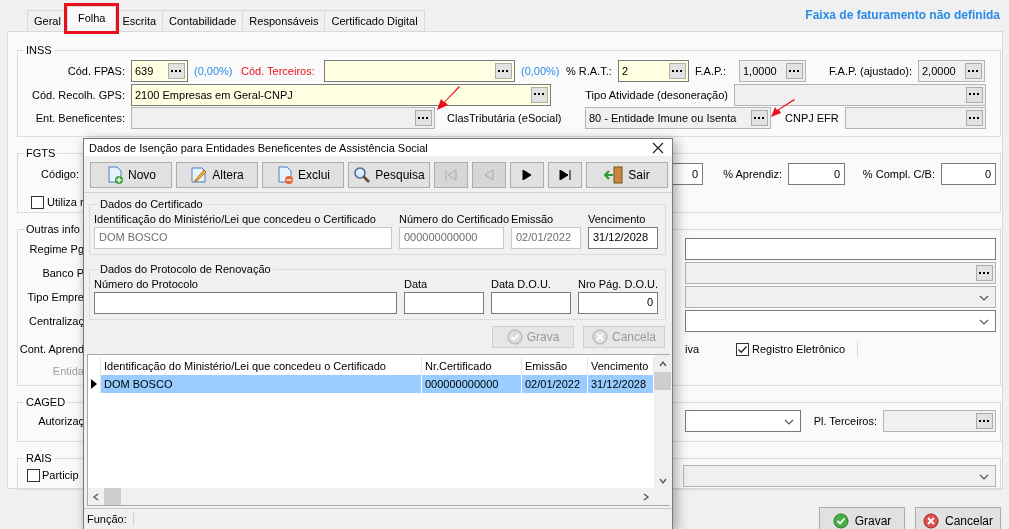 This screenshot has width=1009, height=529. What do you see at coordinates (752, 174) in the screenshot?
I see `field-label: % Aprendiz:` at bounding box center [752, 174].